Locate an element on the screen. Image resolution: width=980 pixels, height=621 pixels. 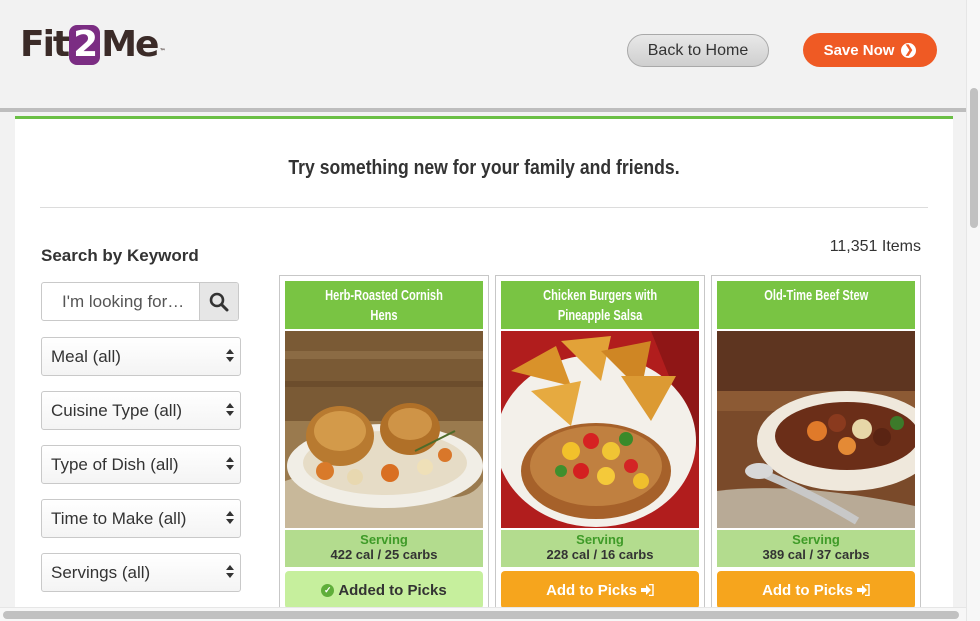
vertical-scrollbar-thumb is located at coordinates (974, 158).